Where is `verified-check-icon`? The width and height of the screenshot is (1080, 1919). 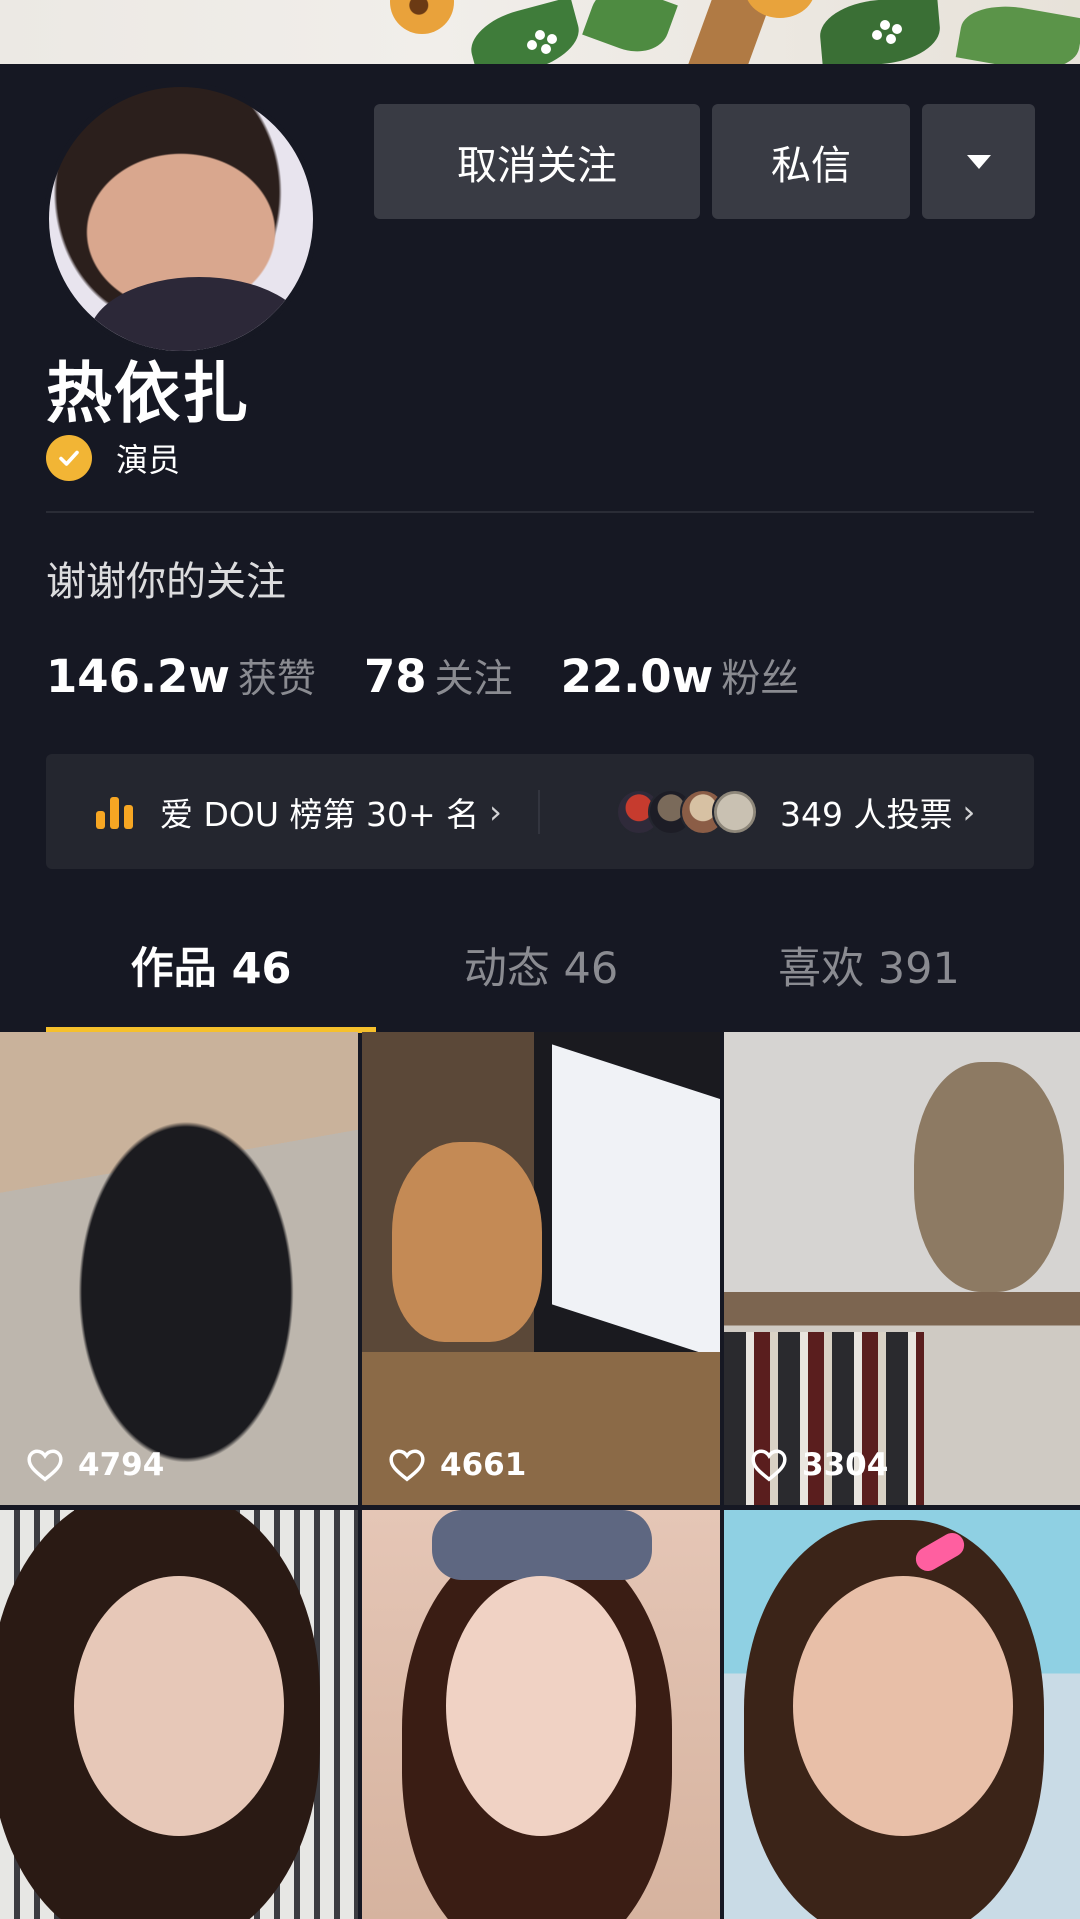
verified-check-icon is located at coordinates (69, 458).